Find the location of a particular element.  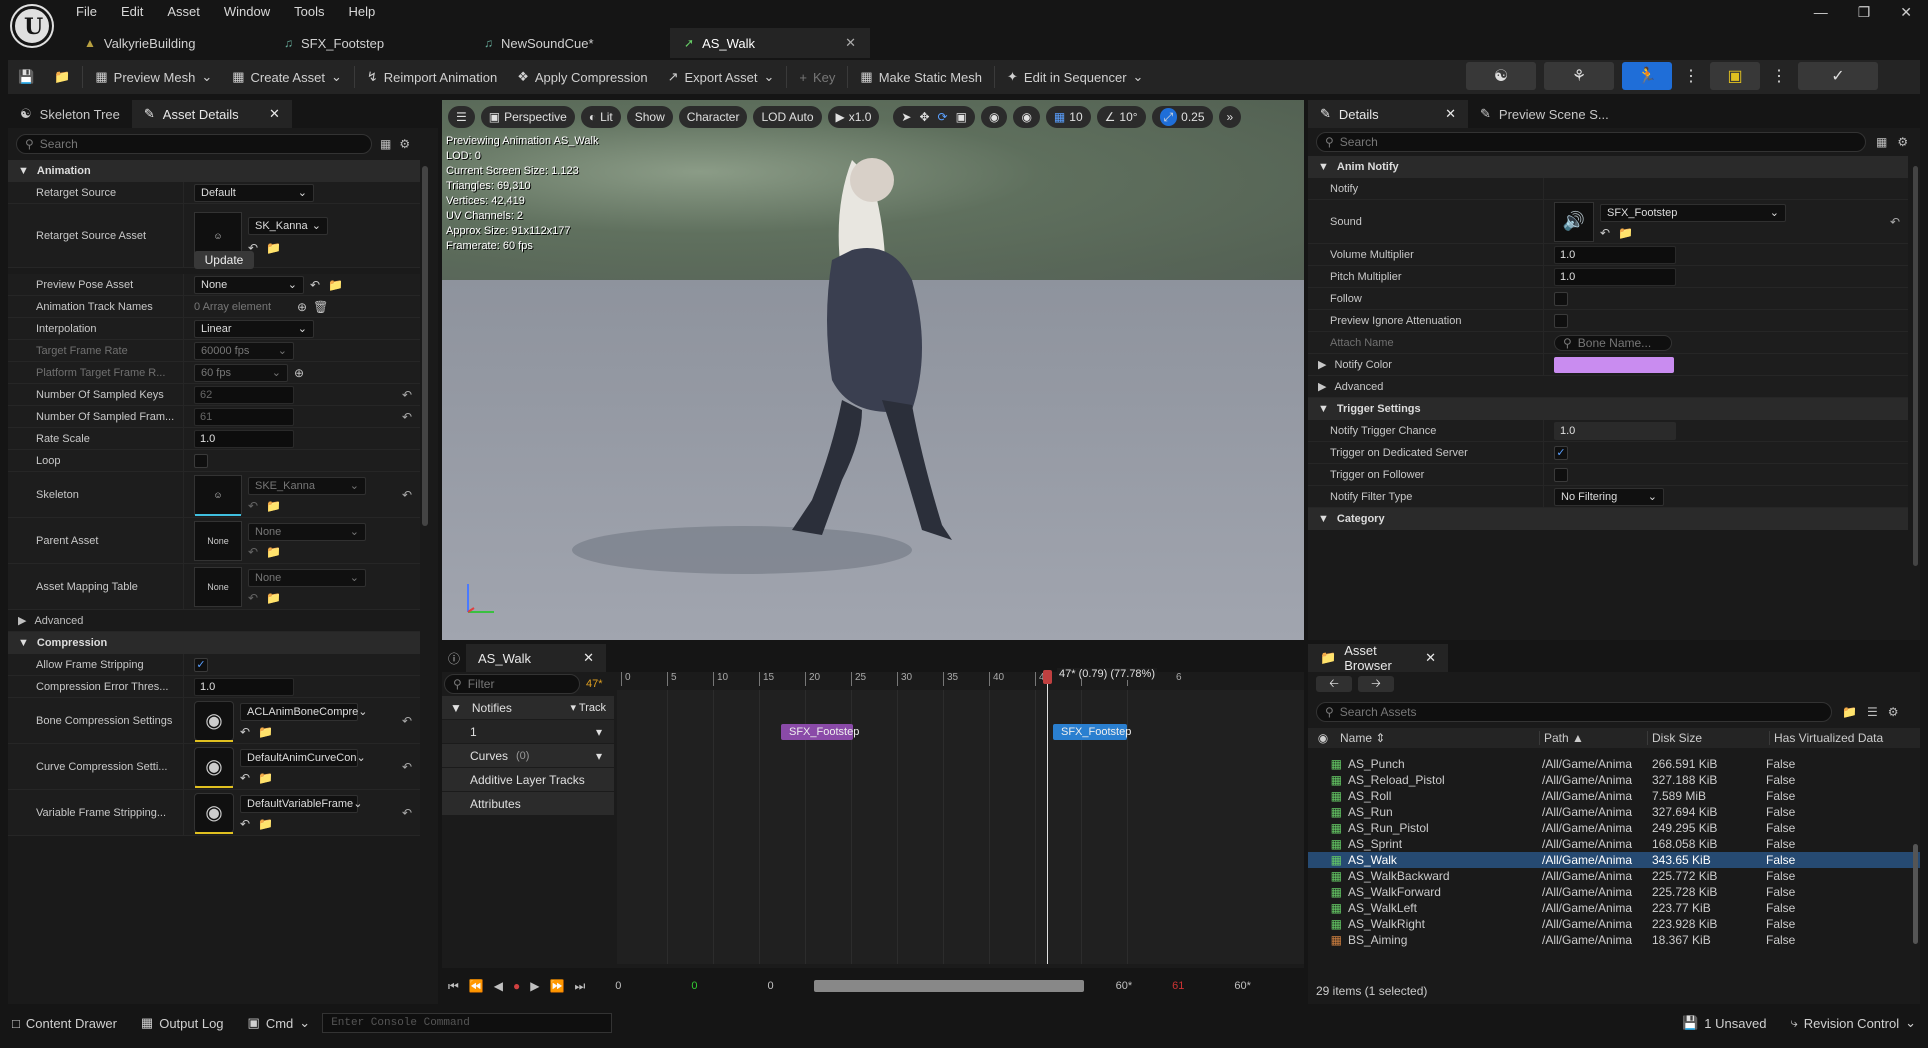

pitch-field: 1.0 is located at coordinates (1615, 276).